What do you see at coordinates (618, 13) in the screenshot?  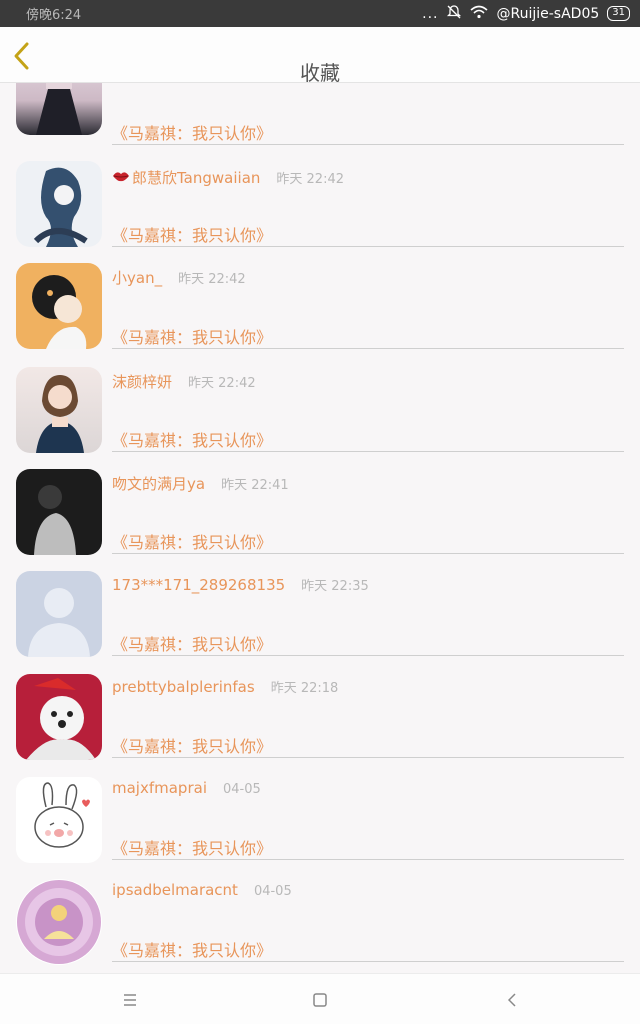 I see `battery-icon: 31` at bounding box center [618, 13].